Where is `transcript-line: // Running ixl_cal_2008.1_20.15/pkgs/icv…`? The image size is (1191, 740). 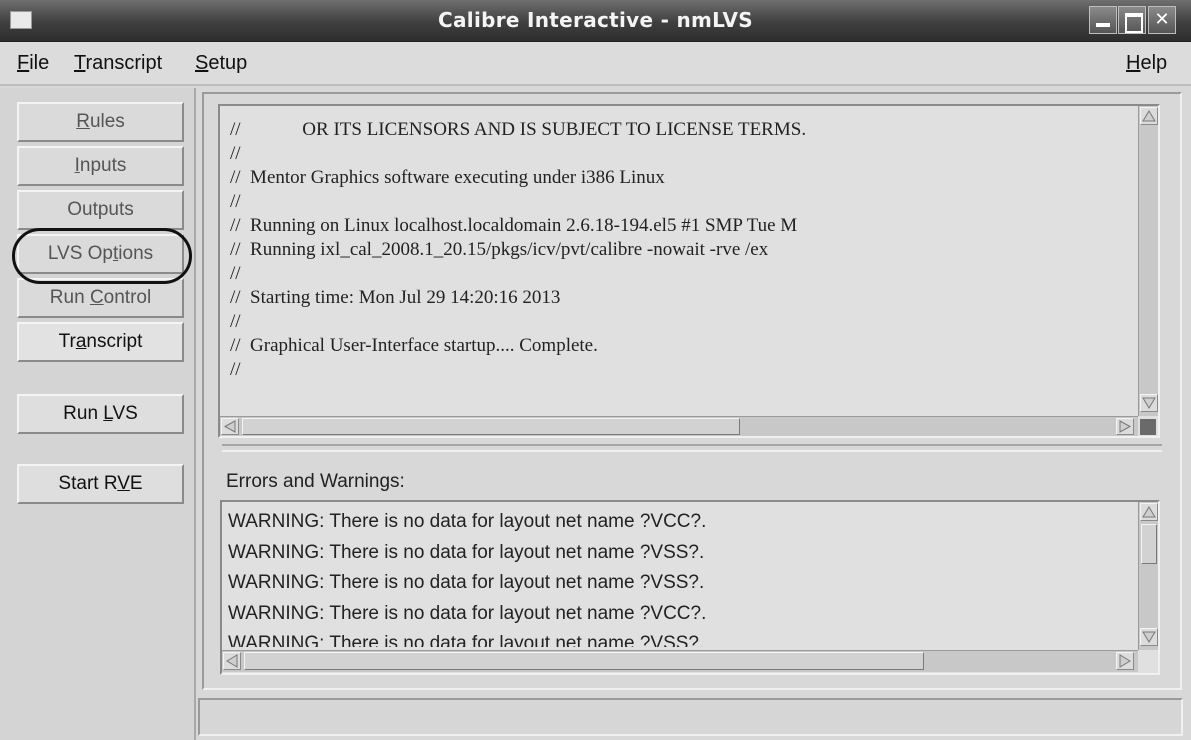 transcript-line: // Running ixl_cal_2008.1_20.15/pkgs/icv… is located at coordinates (499, 249).